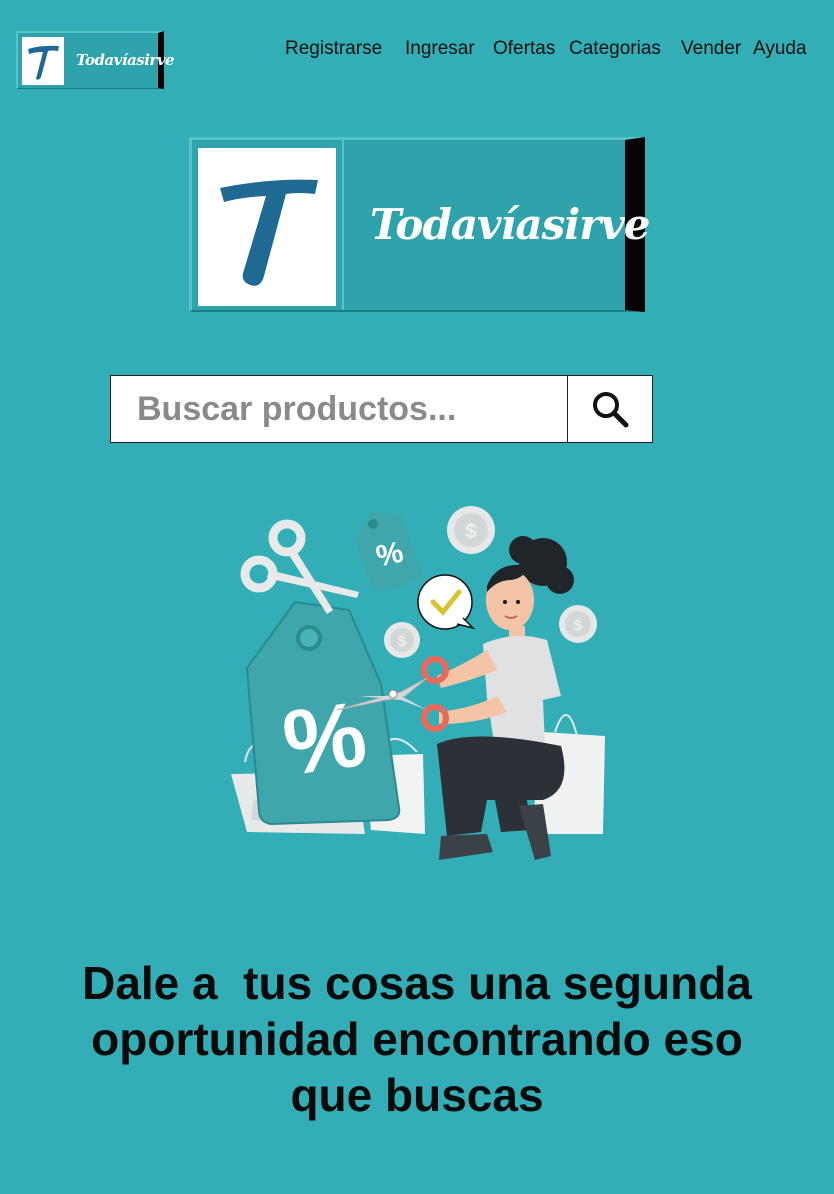 The width and height of the screenshot is (834, 1194). What do you see at coordinates (267, 227) in the screenshot?
I see `hero-logo-t-icon` at bounding box center [267, 227].